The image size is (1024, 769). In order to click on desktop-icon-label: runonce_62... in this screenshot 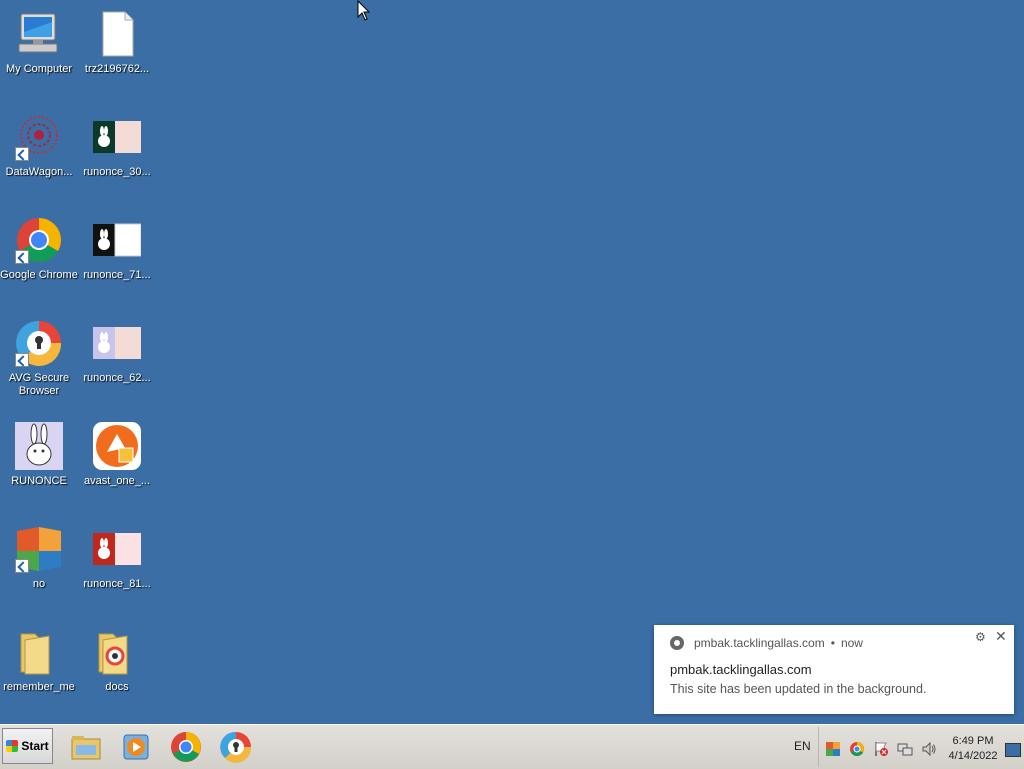, I will do `click(117, 378)`.